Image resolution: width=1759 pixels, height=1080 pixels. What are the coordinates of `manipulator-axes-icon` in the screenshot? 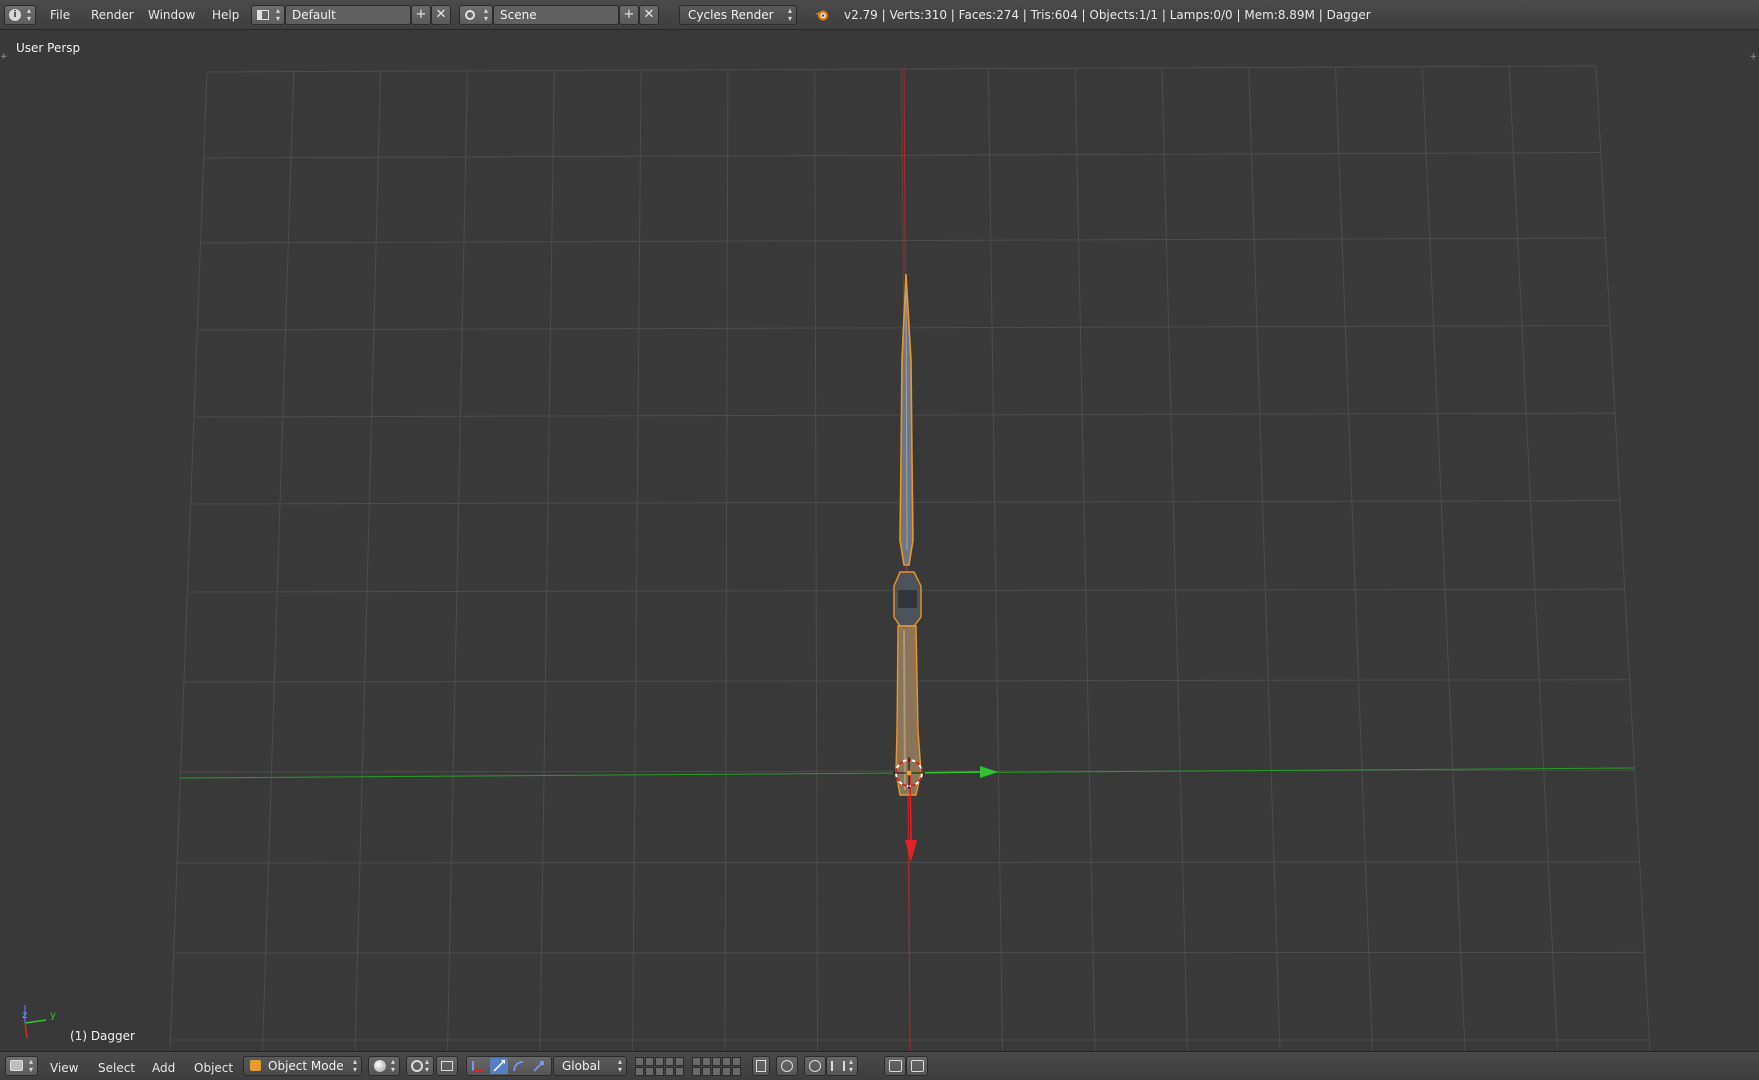 It's located at (477, 1066).